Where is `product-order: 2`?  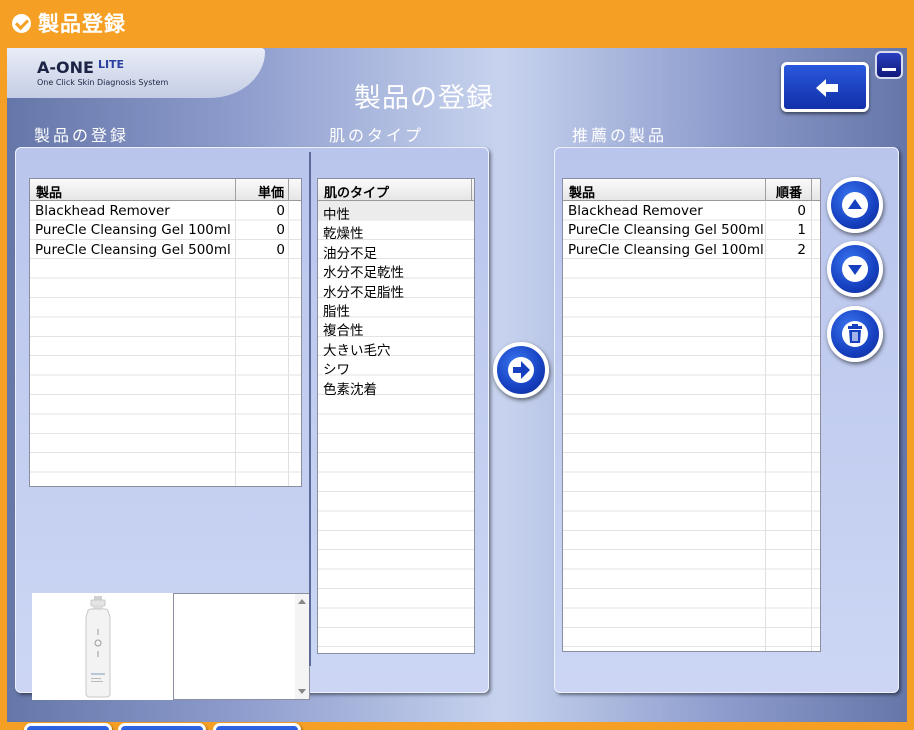 product-order: 2 is located at coordinates (801, 249).